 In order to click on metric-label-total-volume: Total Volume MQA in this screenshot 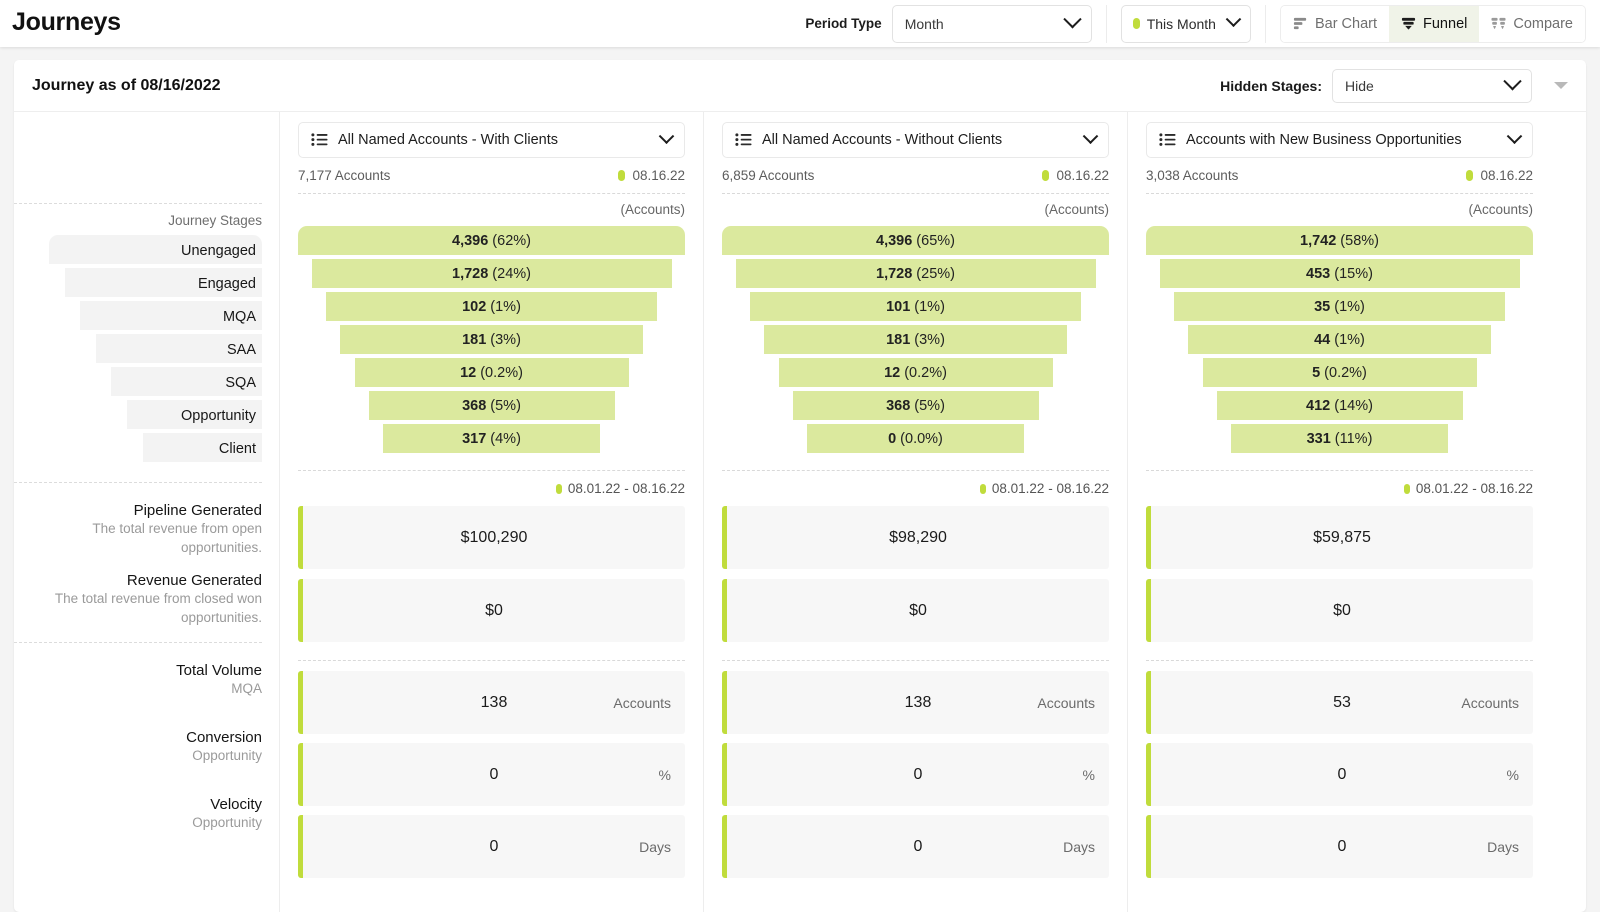, I will do `click(138, 677)`.